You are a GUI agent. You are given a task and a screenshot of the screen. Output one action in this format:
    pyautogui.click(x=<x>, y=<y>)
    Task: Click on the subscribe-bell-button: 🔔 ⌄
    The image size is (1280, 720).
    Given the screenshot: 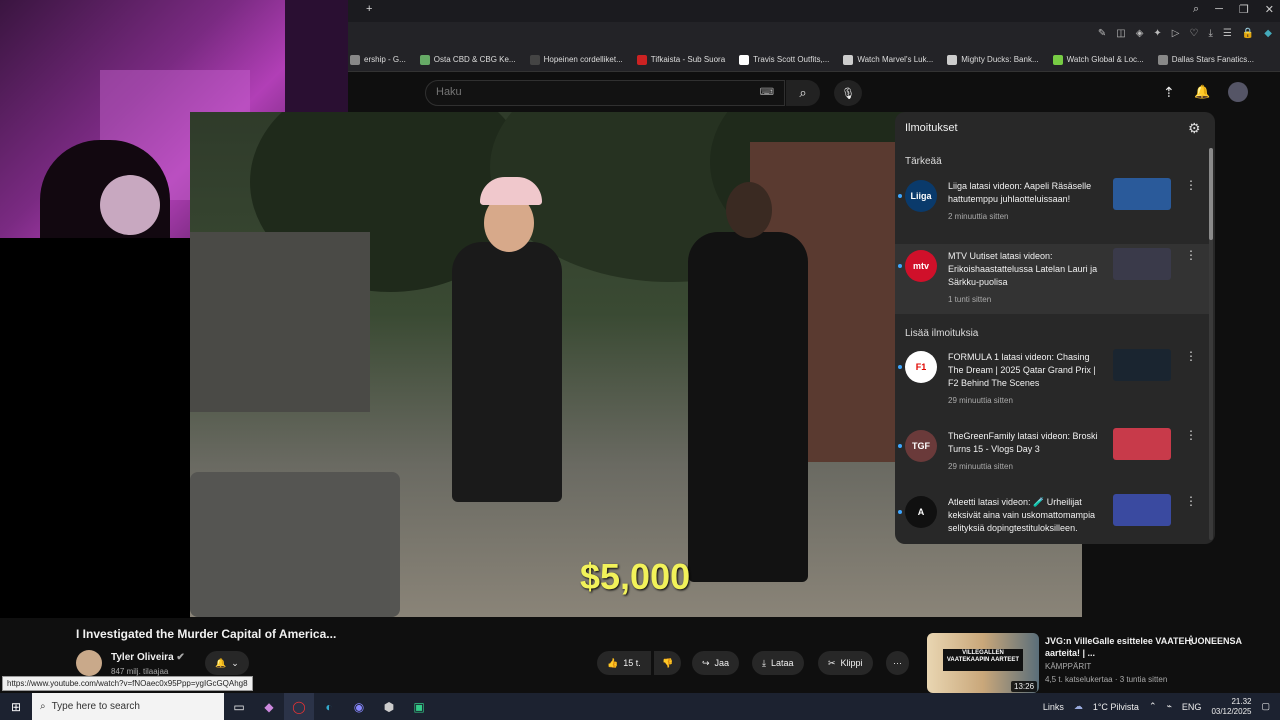 What is the action you would take?
    pyautogui.click(x=227, y=663)
    